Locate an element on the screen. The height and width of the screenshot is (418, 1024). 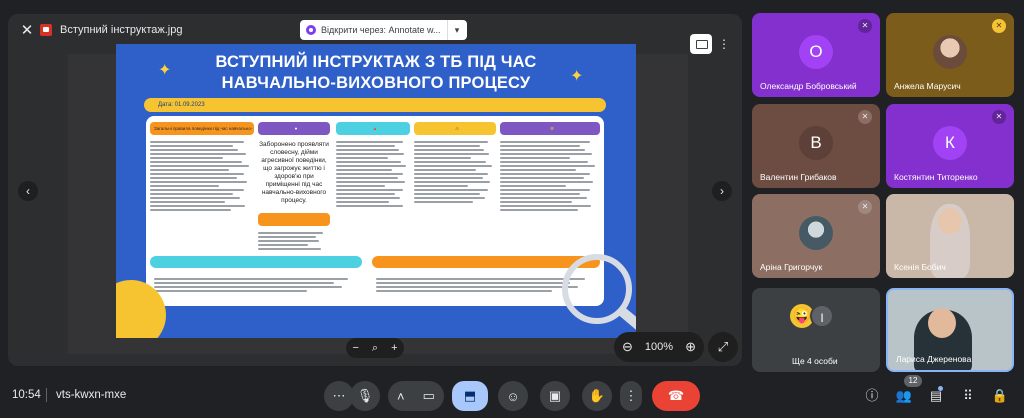
raise-hand-icon: ✋ is located at coordinates (597, 396).